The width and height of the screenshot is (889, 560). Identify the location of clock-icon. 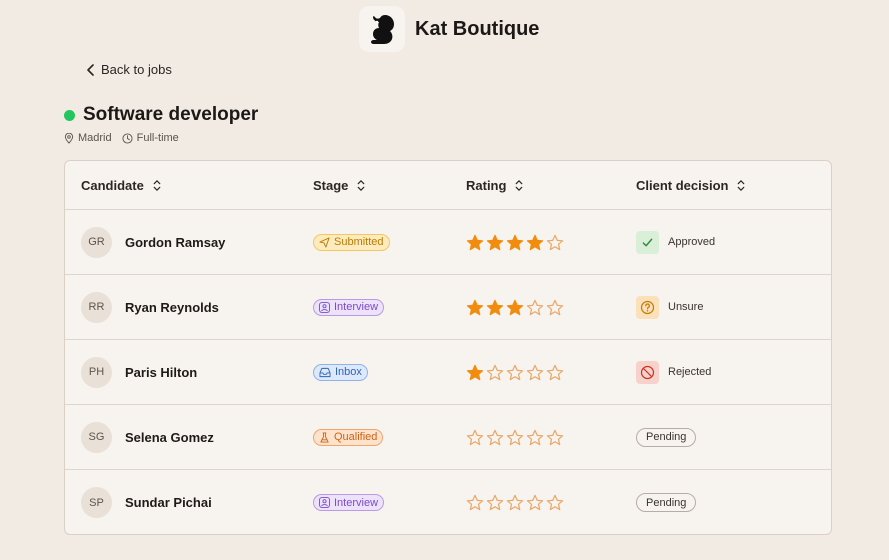
(127, 138).